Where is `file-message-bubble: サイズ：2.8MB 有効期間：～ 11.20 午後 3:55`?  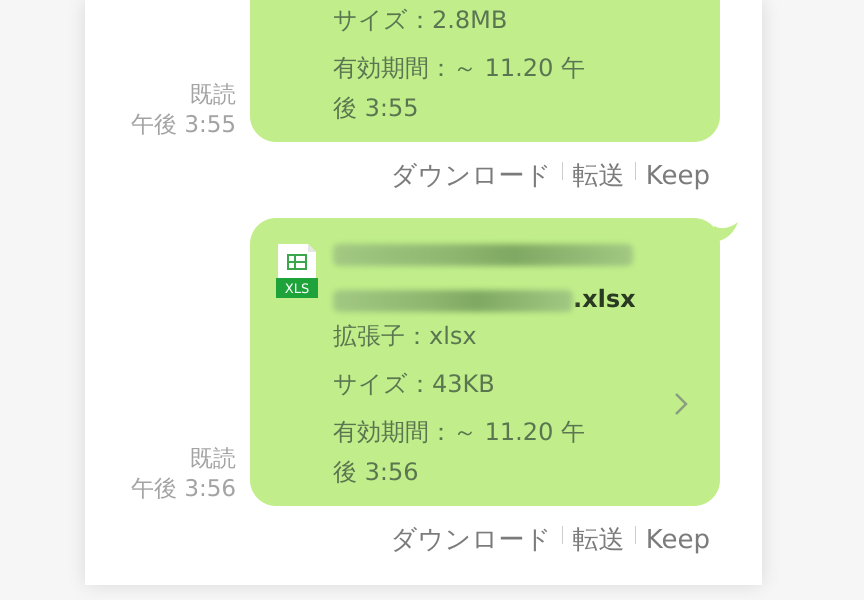
file-message-bubble: サイズ：2.8MB 有効期間：～ 11.20 午後 3:55 is located at coordinates (485, 71).